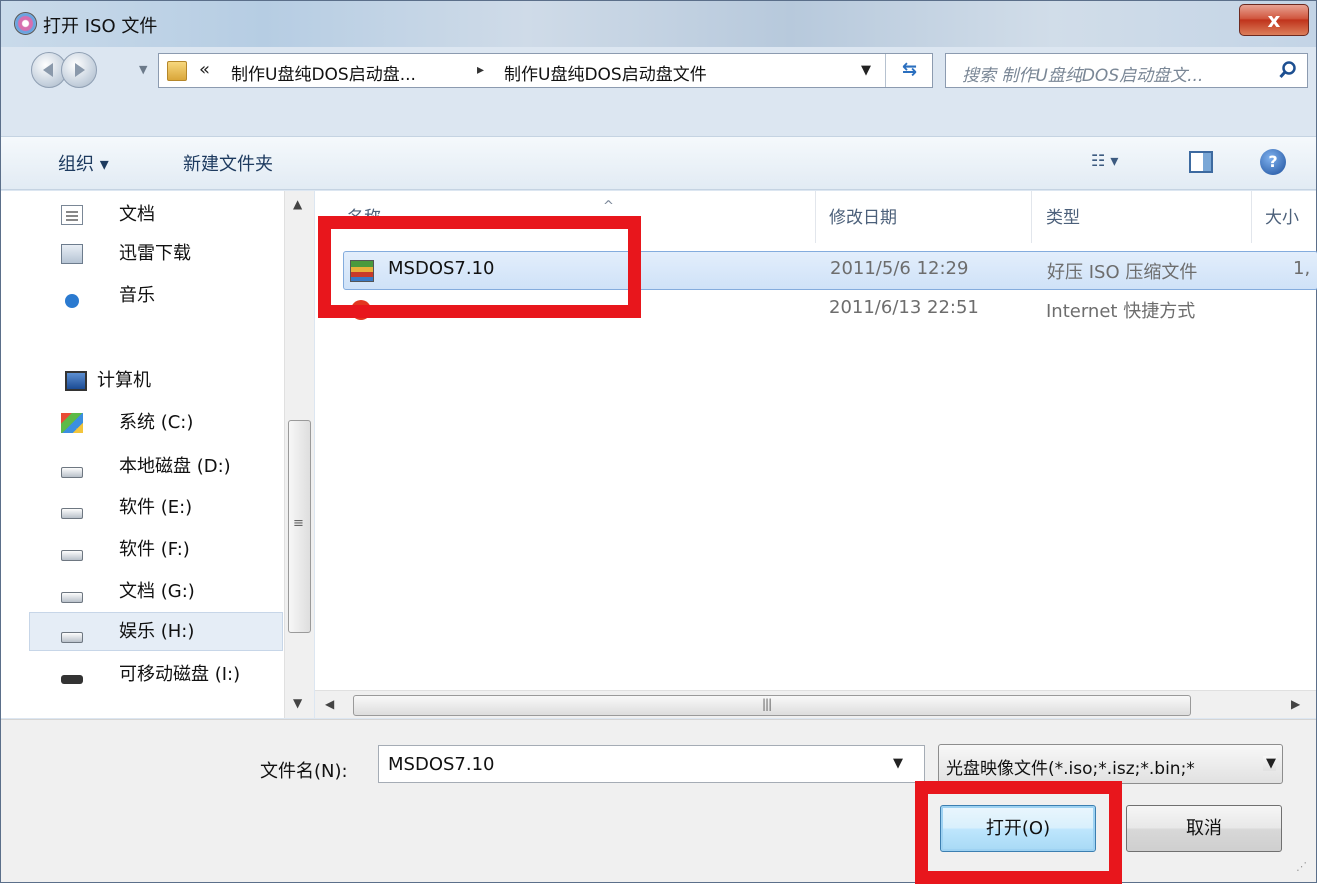 The image size is (1317, 884). What do you see at coordinates (83, 163) in the screenshot?
I see `organize-menu-button: 组织 ▾` at bounding box center [83, 163].